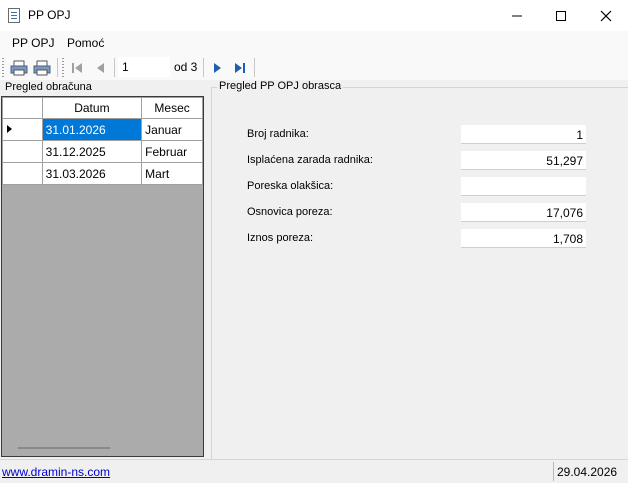 The width and height of the screenshot is (628, 483). I want to click on last-record-button, so click(240, 68).